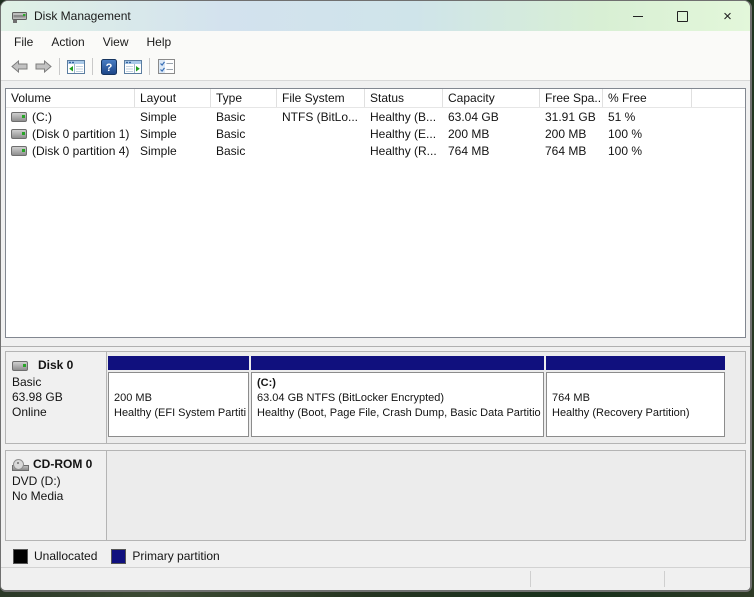 The image size is (754, 597). Describe the element at coordinates (647, 98) in the screenshot. I see `column-header-percent-free: % Free` at that location.